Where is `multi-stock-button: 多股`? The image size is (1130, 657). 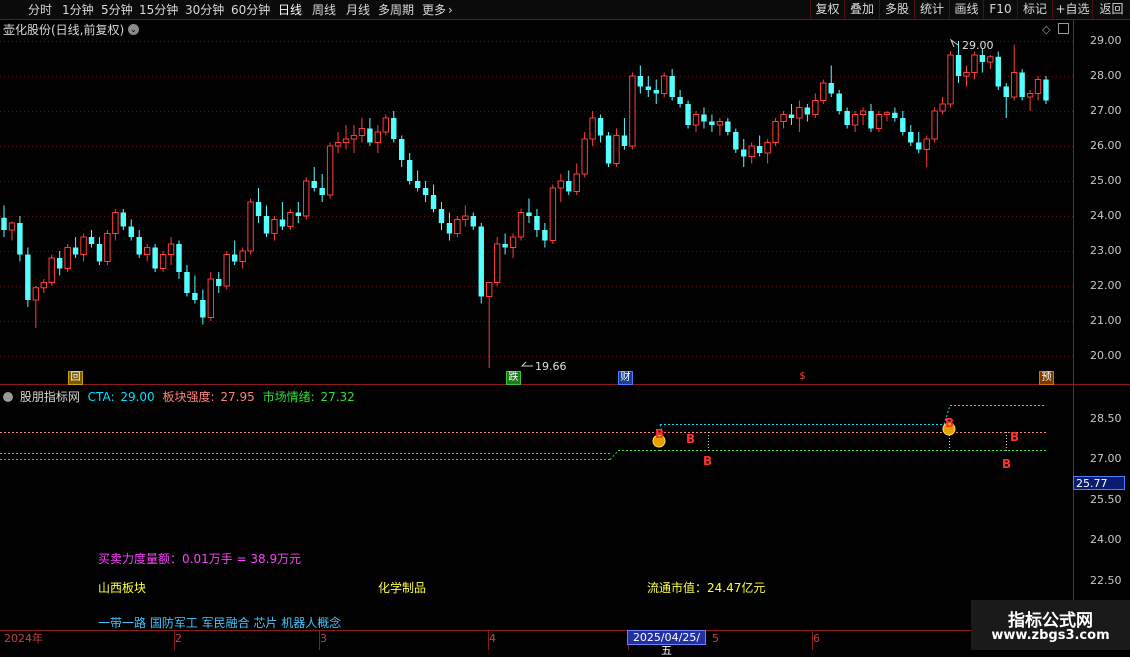 multi-stock-button: 多股 is located at coordinates (896, 9).